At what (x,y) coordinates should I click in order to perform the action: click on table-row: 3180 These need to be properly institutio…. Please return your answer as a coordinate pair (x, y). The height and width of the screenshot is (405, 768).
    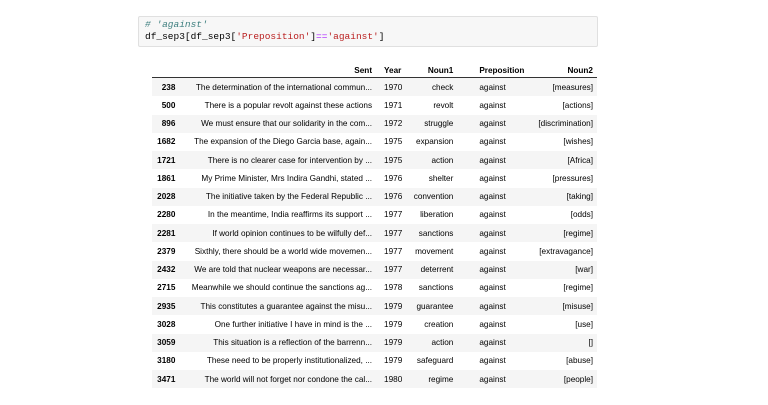
    Looking at the image, I should click on (374, 361).